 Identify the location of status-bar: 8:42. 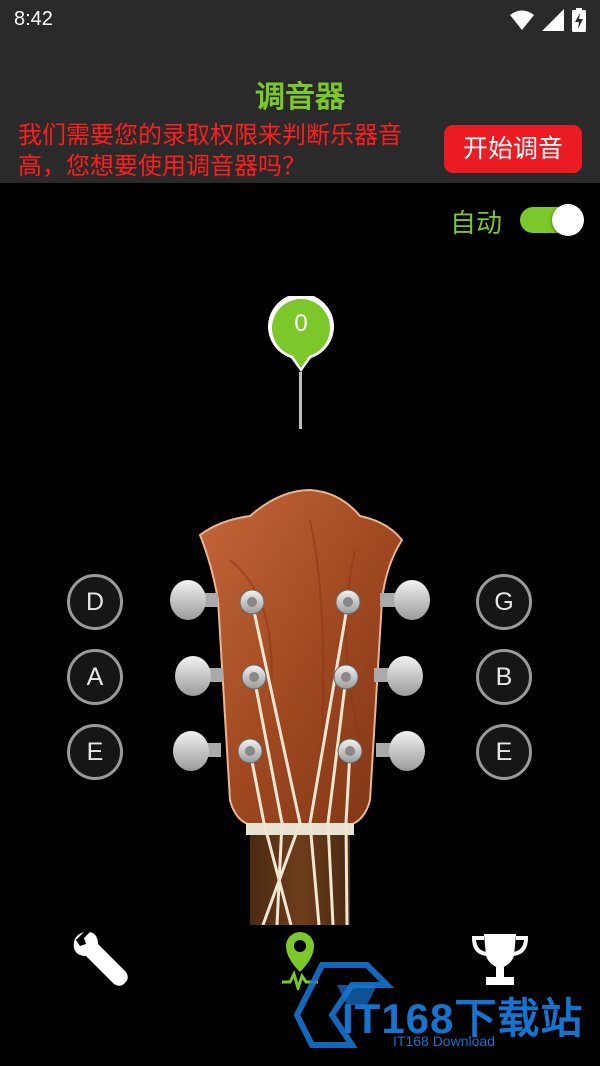
(300, 20).